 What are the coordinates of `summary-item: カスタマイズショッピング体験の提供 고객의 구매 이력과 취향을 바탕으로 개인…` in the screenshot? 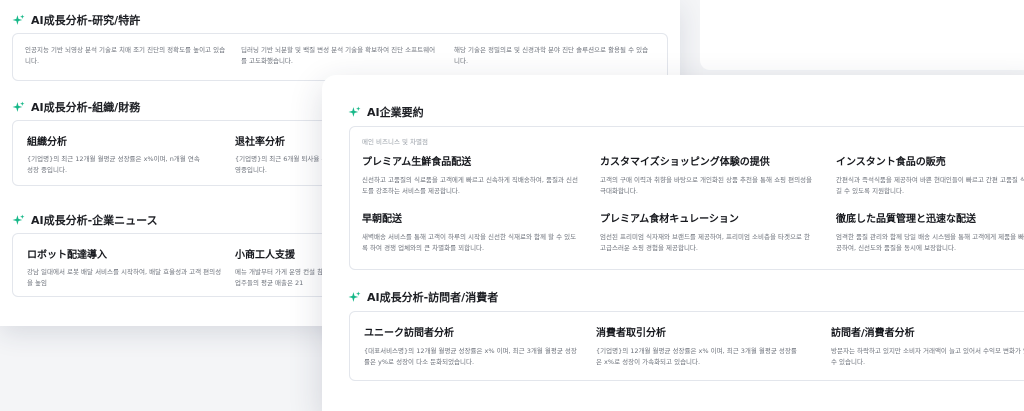 It's located at (707, 175).